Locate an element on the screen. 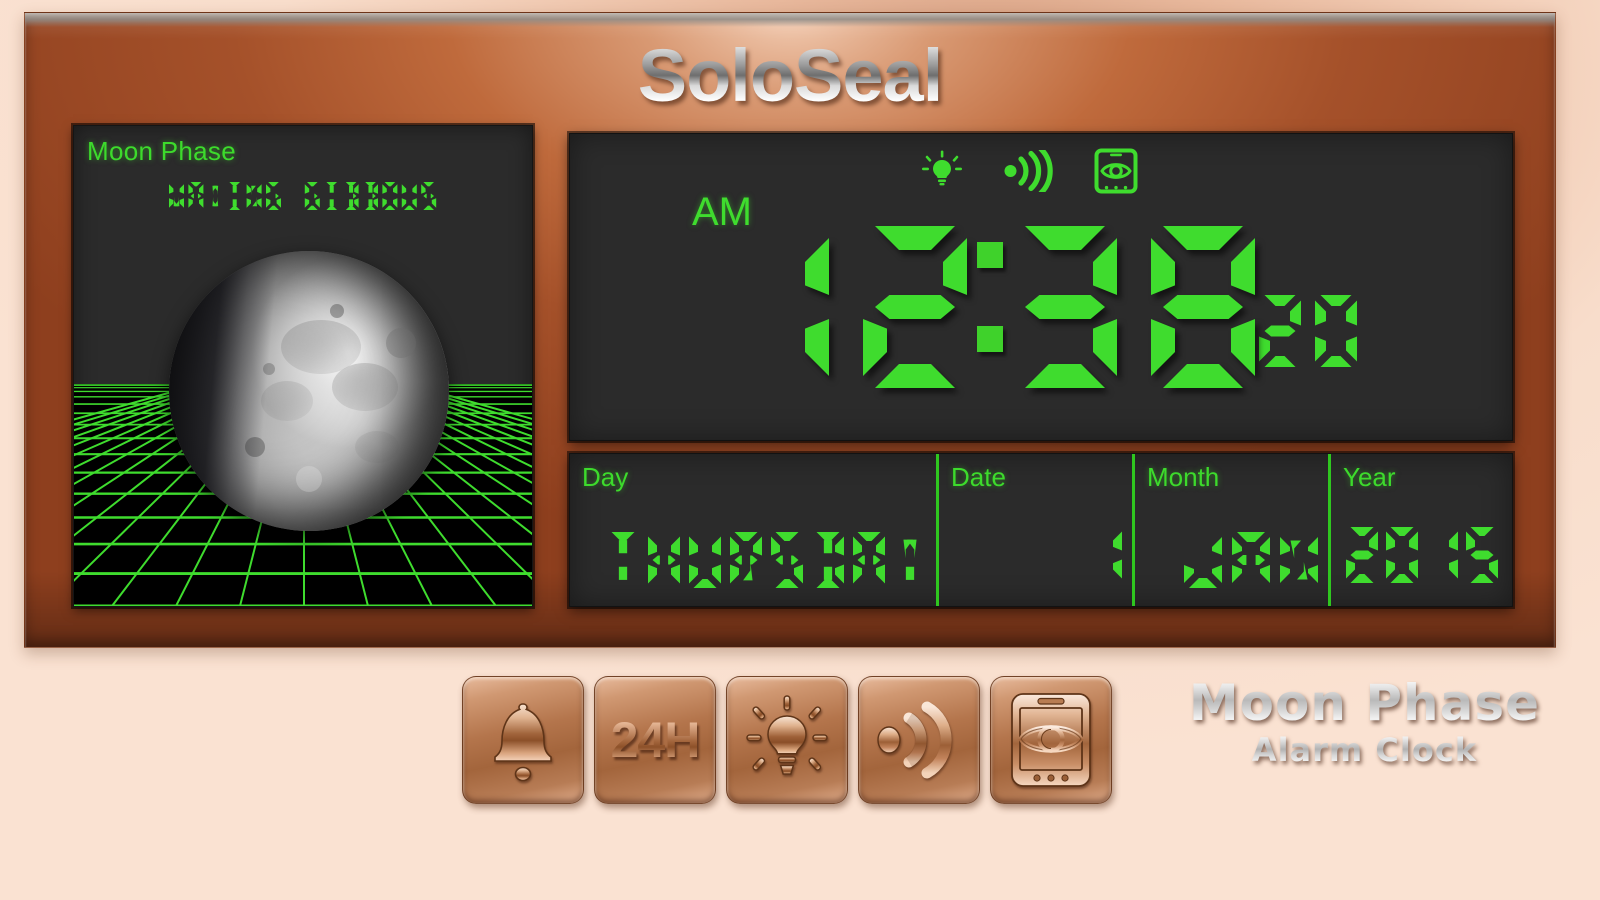  title-bar: SoloSeal is located at coordinates (790, 75).